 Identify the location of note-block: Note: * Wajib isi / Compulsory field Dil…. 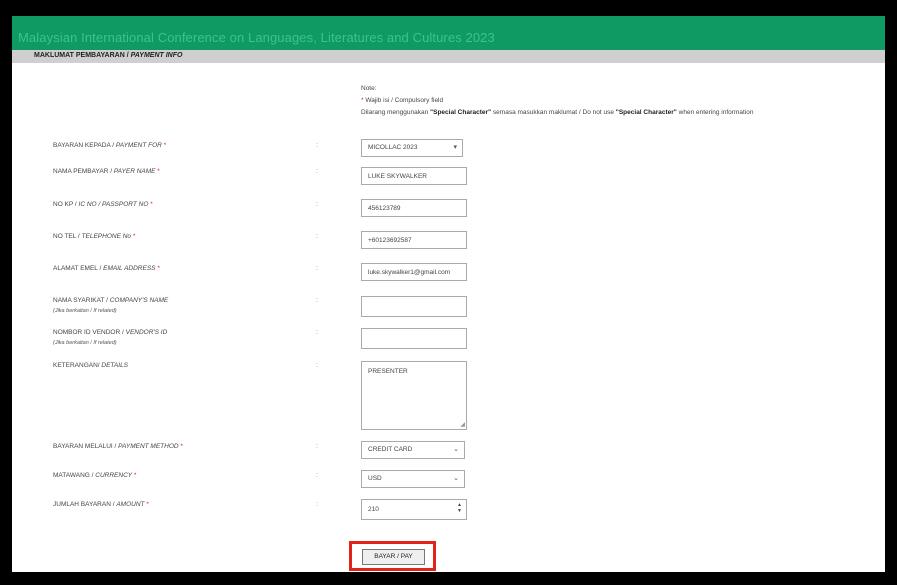
(557, 101).